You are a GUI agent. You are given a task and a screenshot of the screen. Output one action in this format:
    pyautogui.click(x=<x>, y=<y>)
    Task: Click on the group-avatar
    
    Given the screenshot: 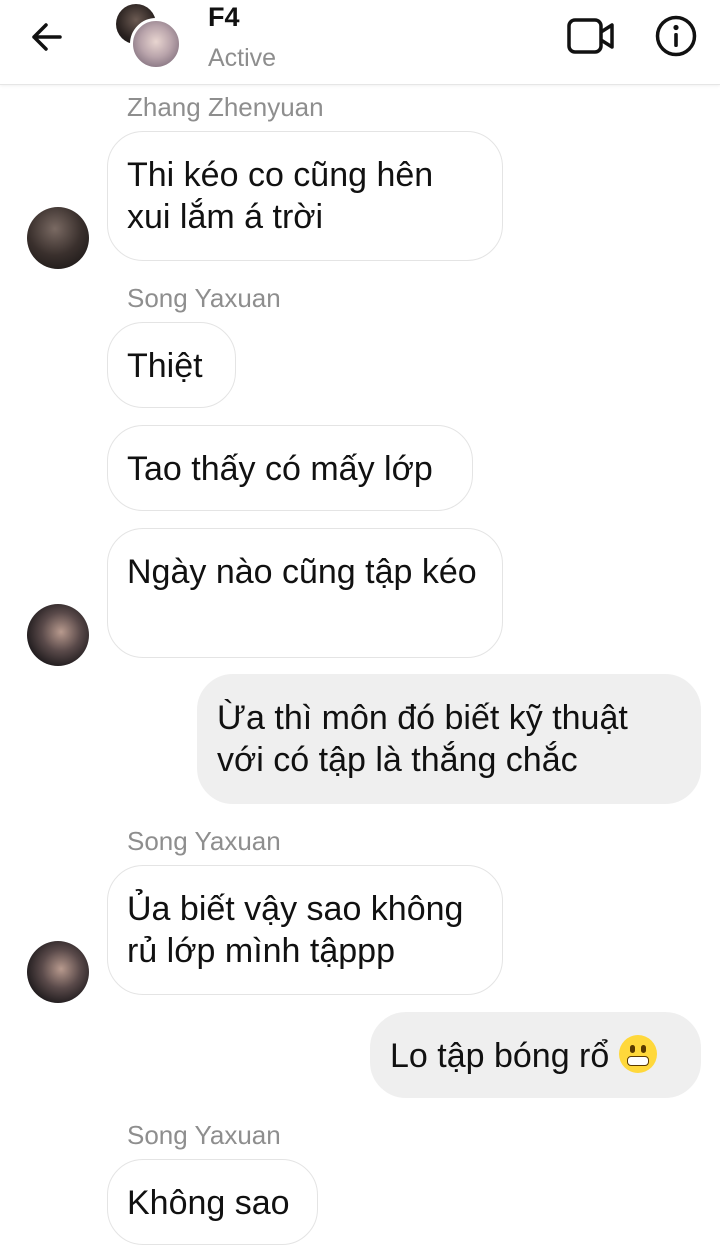 What is the action you would take?
    pyautogui.click(x=148, y=37)
    